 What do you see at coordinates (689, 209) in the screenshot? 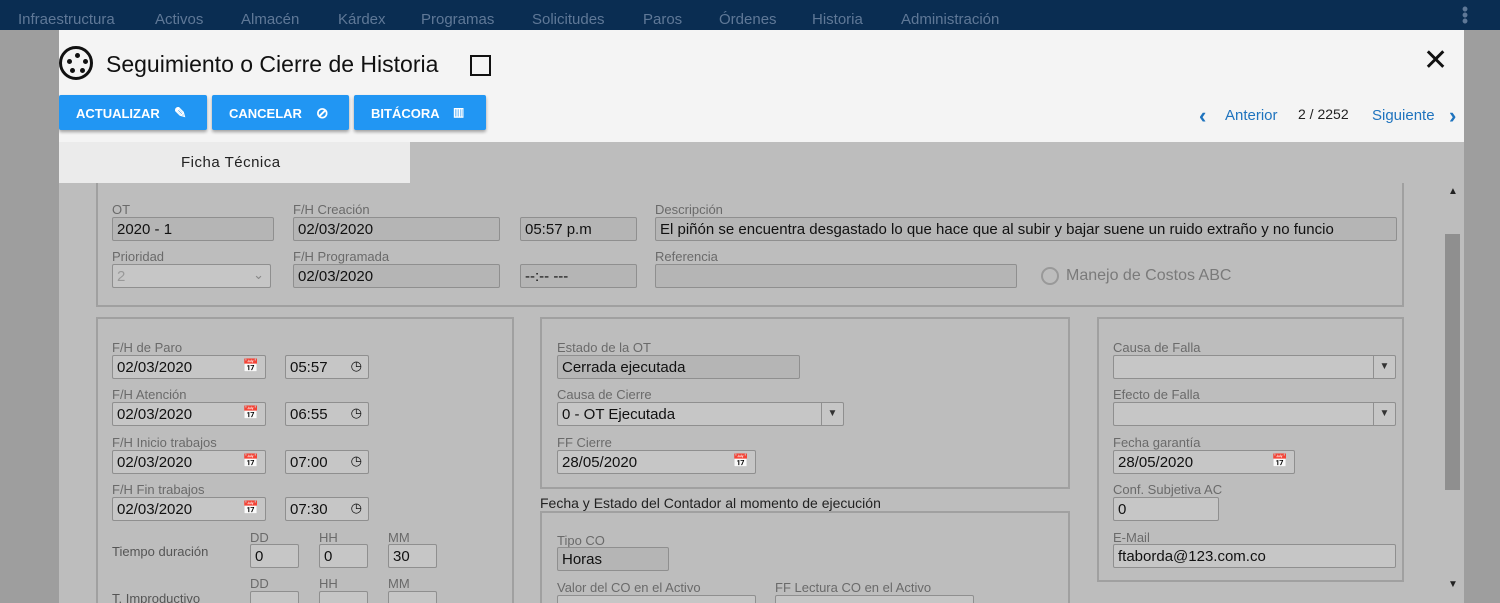
I see `description-label: Descripción` at bounding box center [689, 209].